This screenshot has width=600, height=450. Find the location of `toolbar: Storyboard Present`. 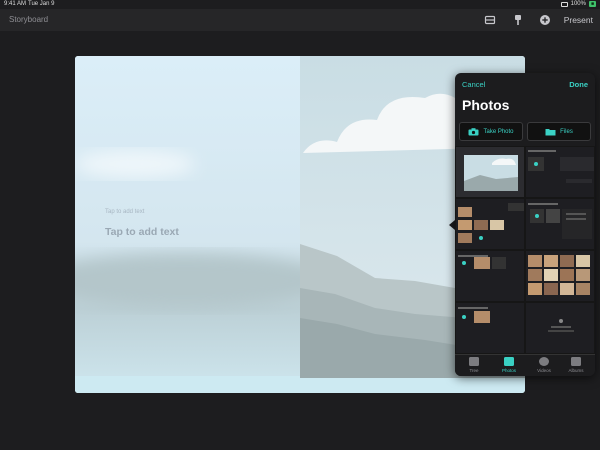

toolbar: Storyboard Present is located at coordinates (300, 20).